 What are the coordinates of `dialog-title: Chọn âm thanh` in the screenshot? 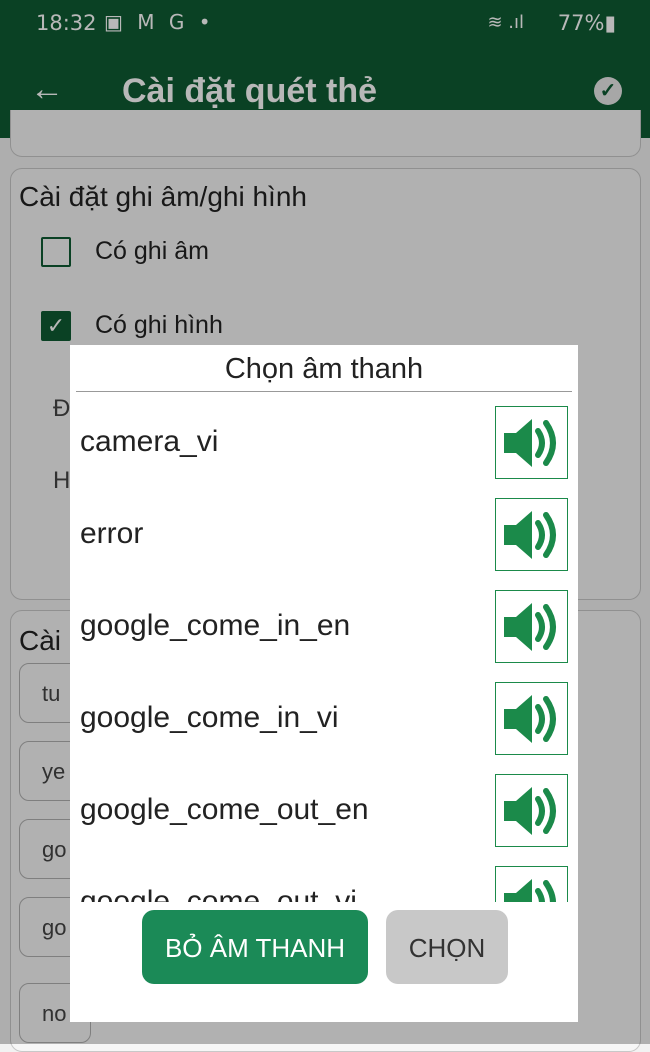 It's located at (324, 369).